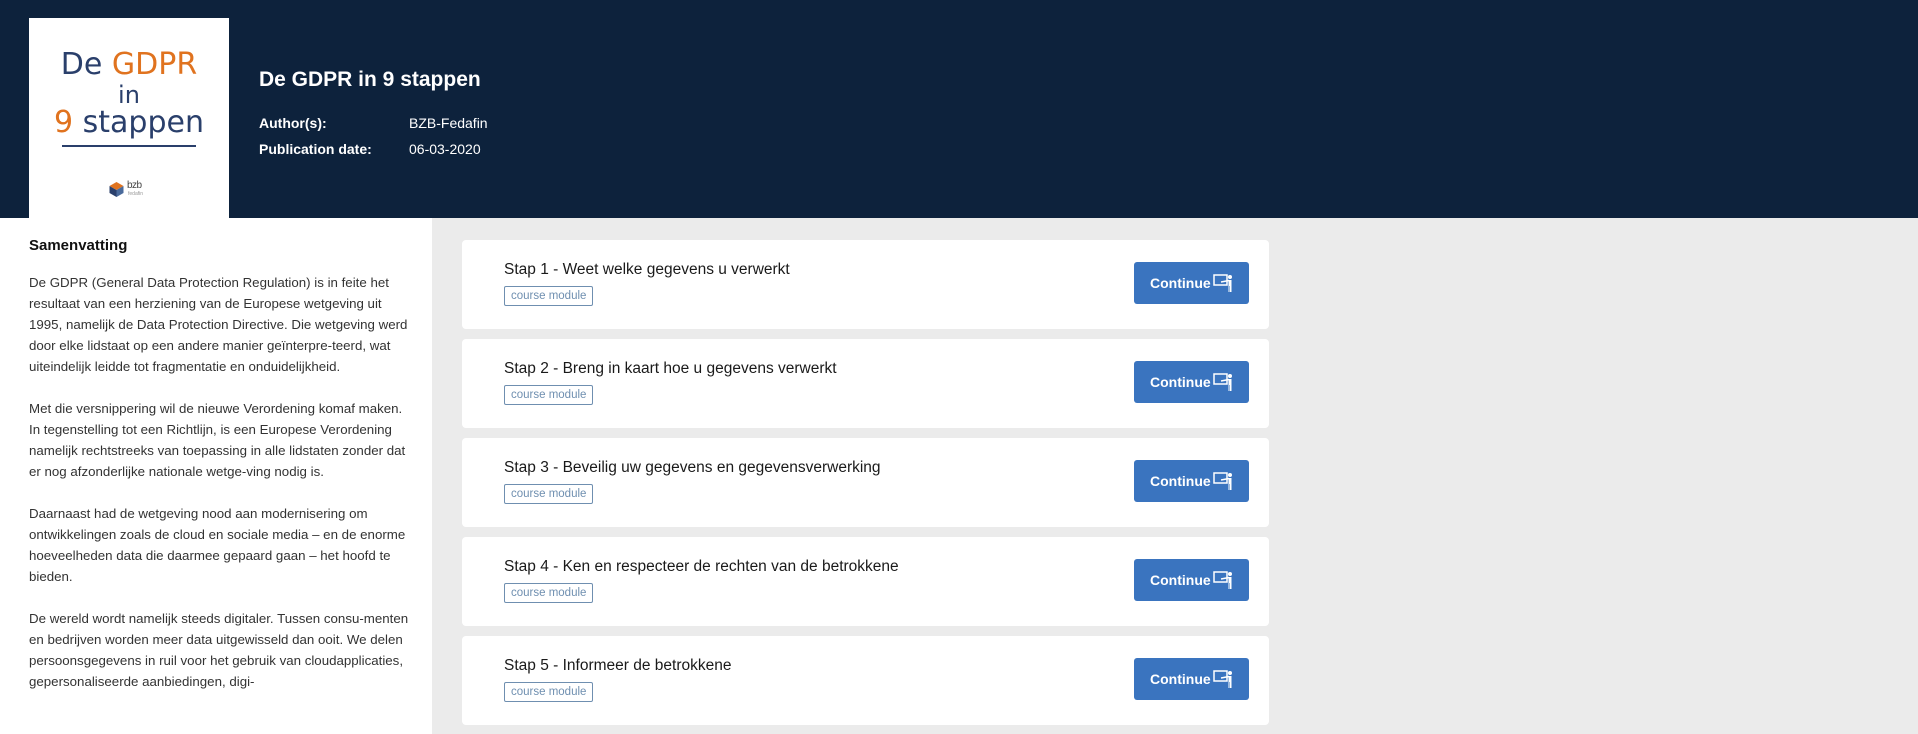  I want to click on publication-date-value: 06-03-2020, so click(445, 149).